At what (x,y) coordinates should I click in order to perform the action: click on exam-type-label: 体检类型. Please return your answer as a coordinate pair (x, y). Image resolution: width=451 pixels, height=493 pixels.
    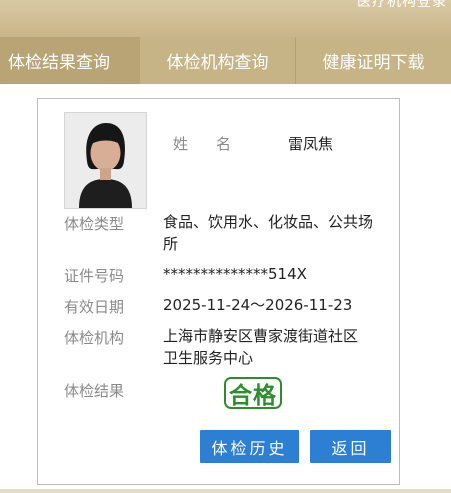
    Looking at the image, I should click on (94, 224).